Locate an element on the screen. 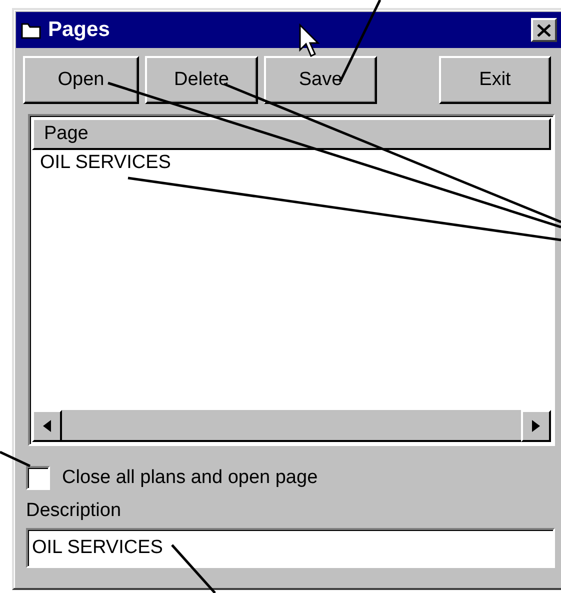 Image resolution: width=561 pixels, height=593 pixels. close-icon is located at coordinates (544, 30).